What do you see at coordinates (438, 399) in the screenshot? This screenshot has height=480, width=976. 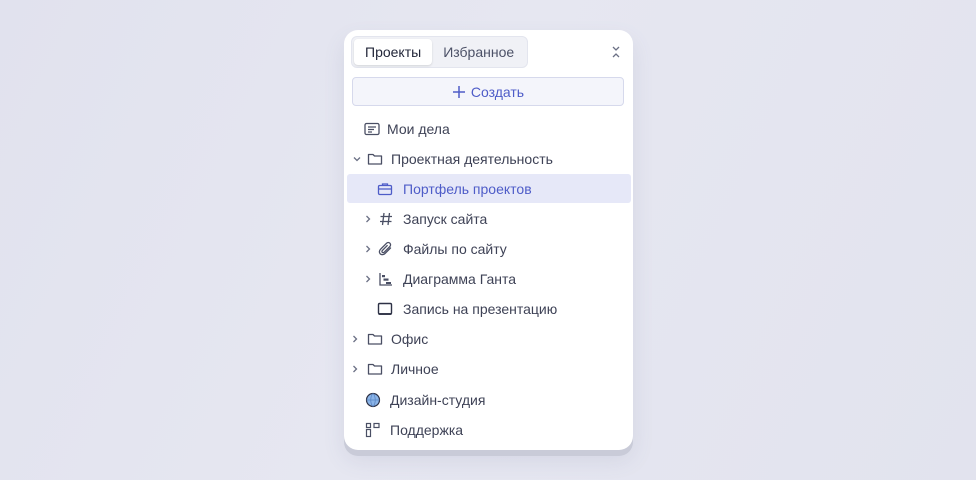 I see `tree-item-label: Дизайн-студия` at bounding box center [438, 399].